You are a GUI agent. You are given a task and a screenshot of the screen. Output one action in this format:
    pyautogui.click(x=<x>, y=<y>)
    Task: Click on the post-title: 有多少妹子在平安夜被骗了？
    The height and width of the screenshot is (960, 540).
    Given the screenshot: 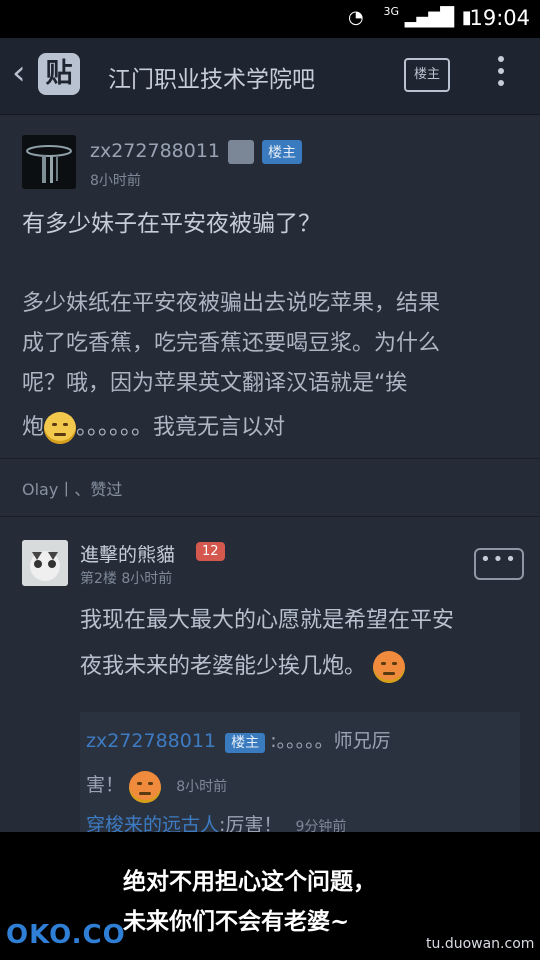 What is the action you would take?
    pyautogui.click(x=171, y=224)
    